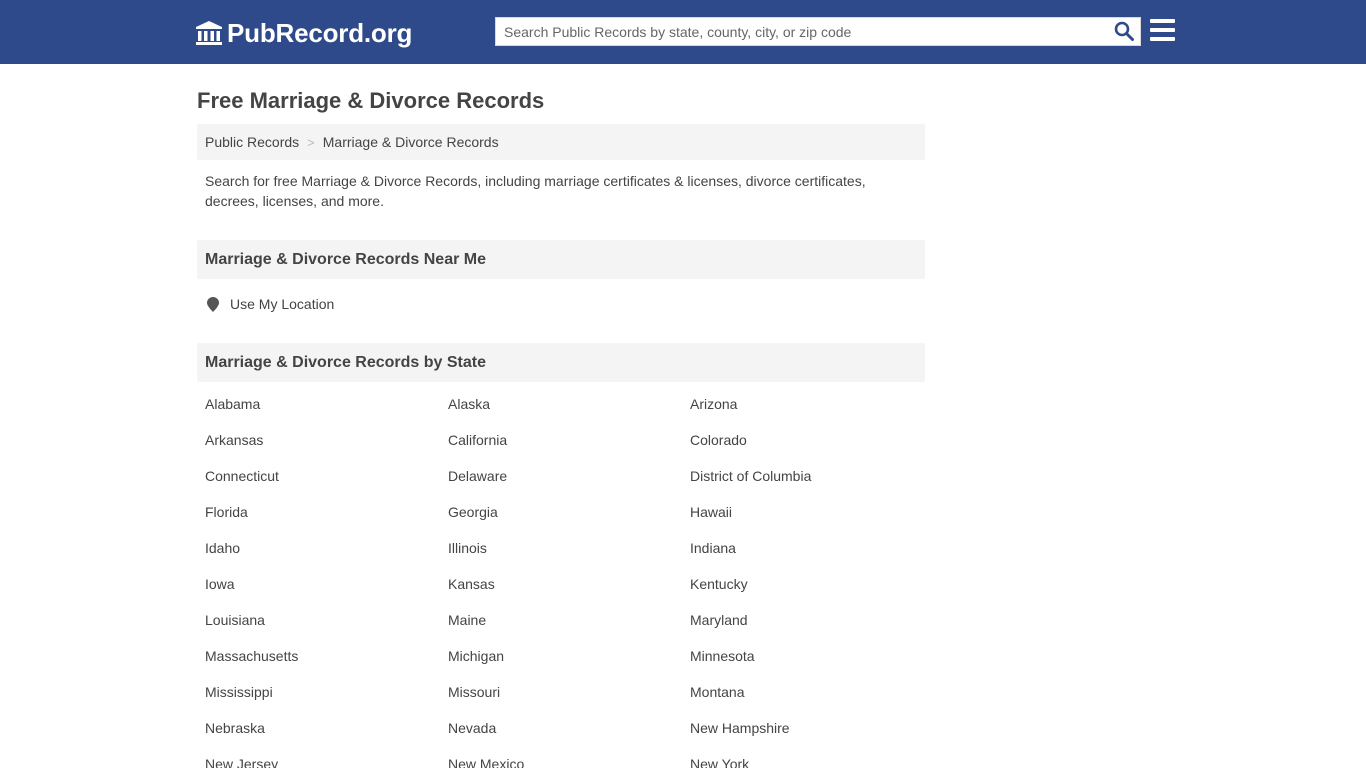 This screenshot has height=768, width=1366. I want to click on by-state-heading: Marriage & Divorce Records by State, so click(561, 362).